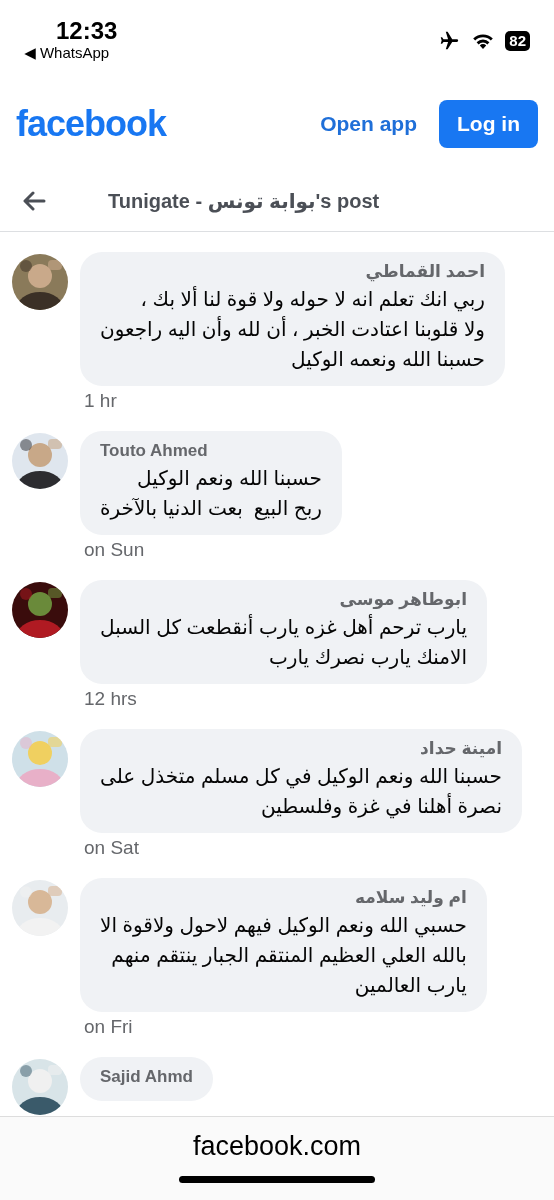  I want to click on comment-time: on Sun, so click(114, 550).